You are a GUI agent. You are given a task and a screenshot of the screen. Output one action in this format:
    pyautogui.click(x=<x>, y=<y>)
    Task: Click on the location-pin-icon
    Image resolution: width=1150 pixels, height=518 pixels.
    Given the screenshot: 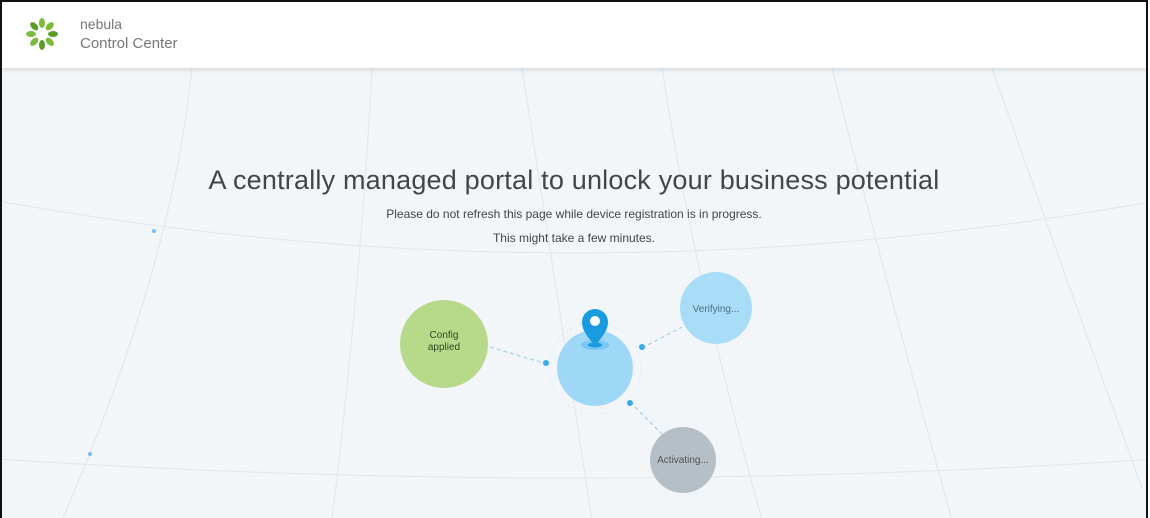 What is the action you would take?
    pyautogui.click(x=595, y=329)
    